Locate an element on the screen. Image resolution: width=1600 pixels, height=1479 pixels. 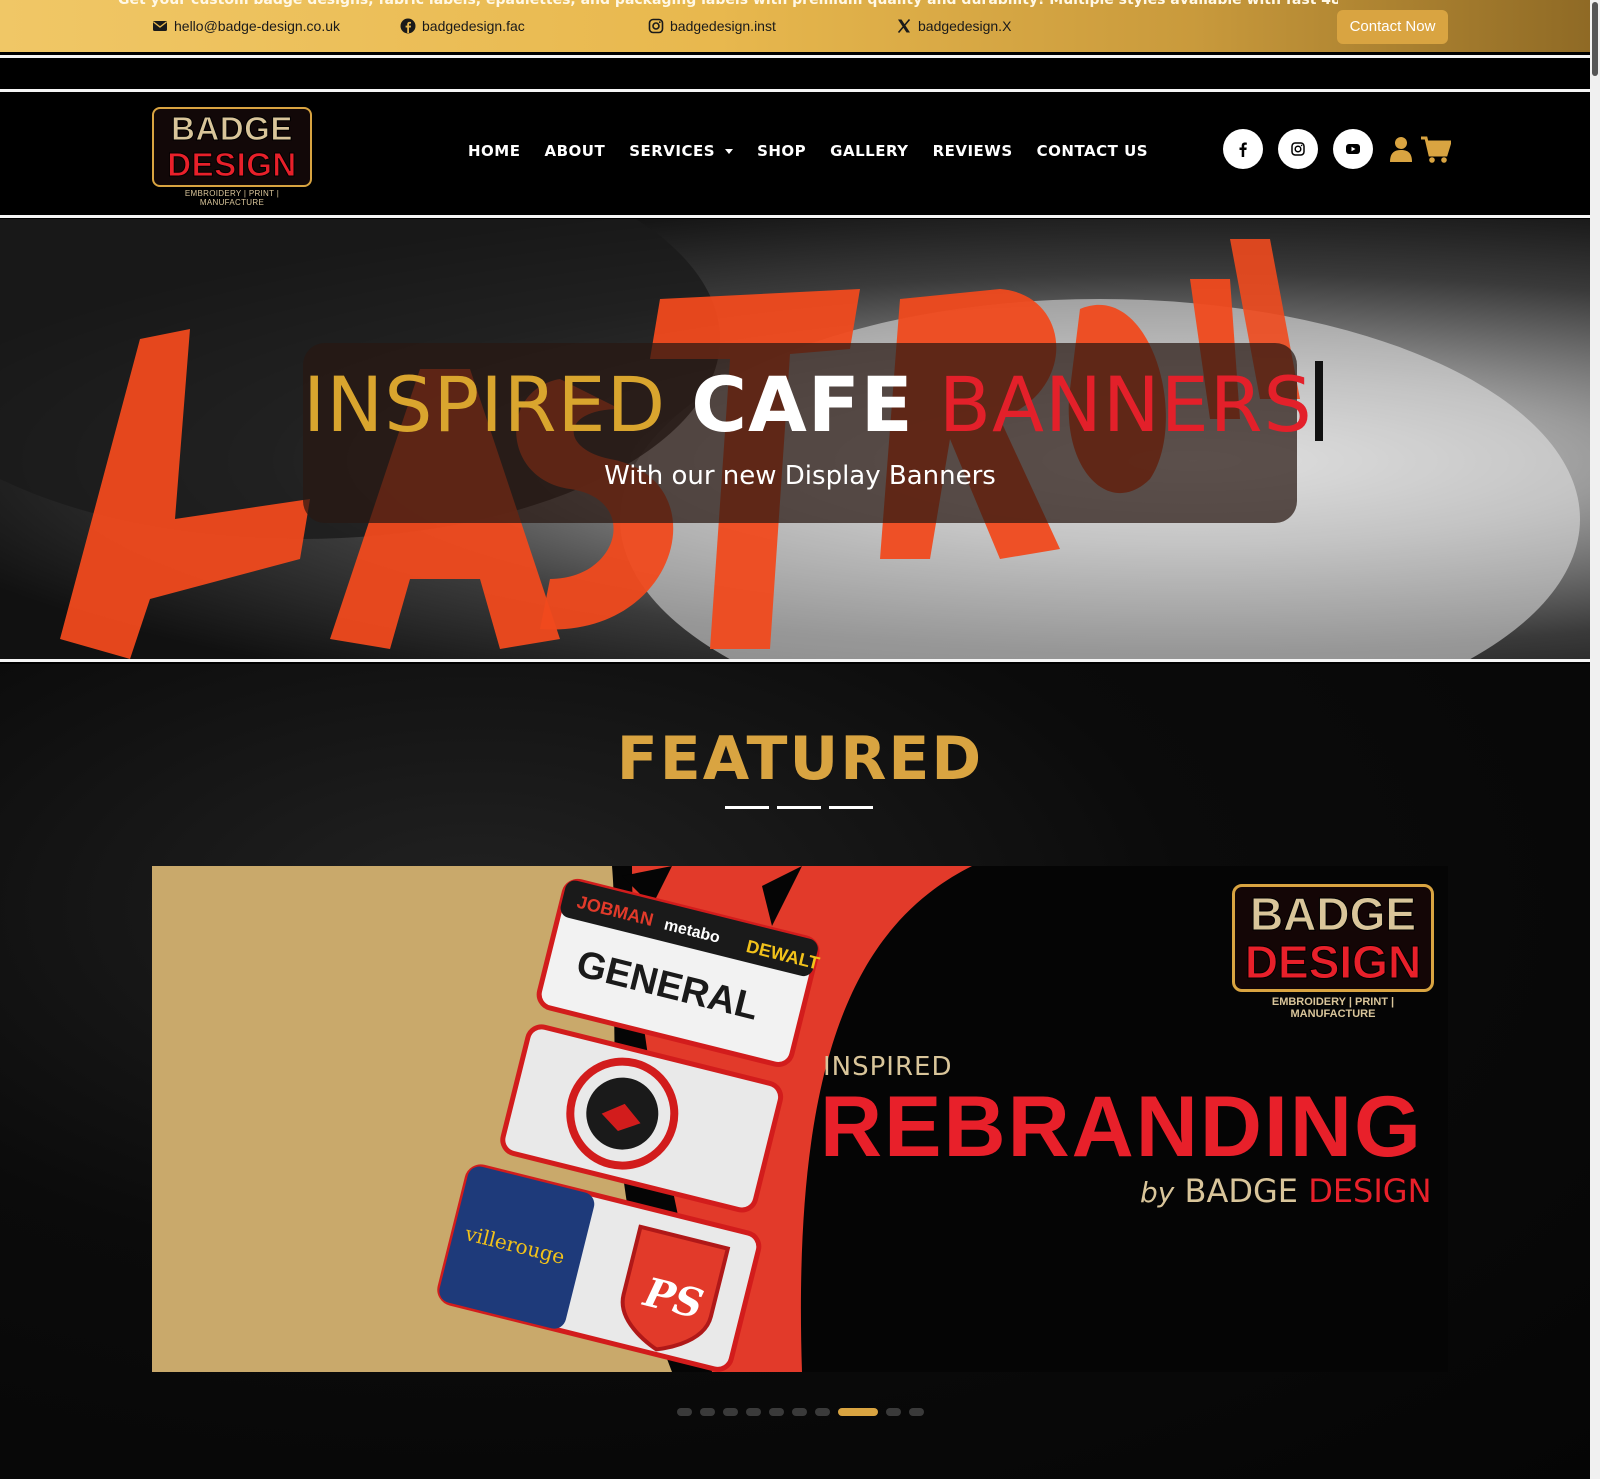
hero-title: INSPIRED CAFE BANNERS is located at coordinates (813, 404).